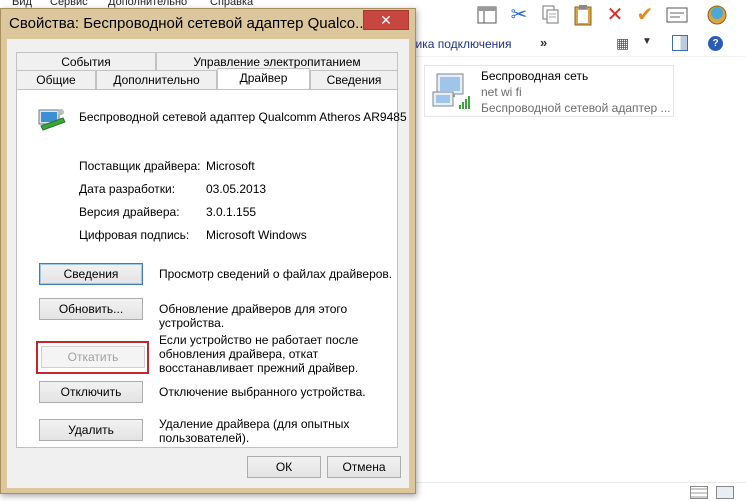 The width and height of the screenshot is (746, 502). What do you see at coordinates (156, 79) in the screenshot?
I see `tab-advanced: Дополнительно` at bounding box center [156, 79].